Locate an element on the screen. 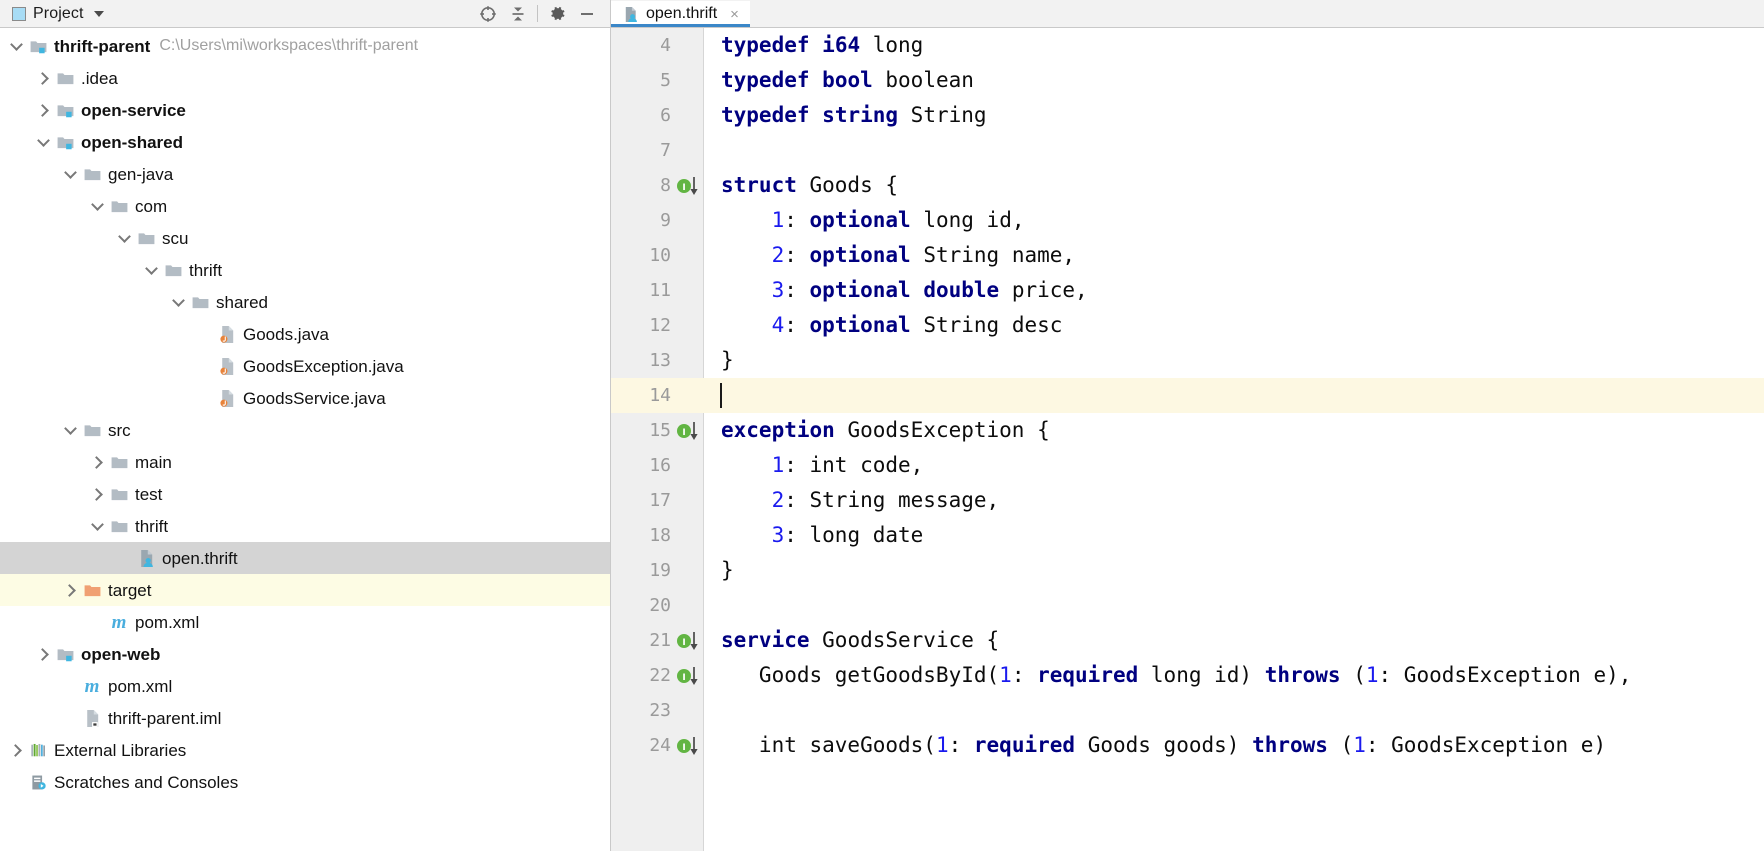 Image resolution: width=1764 pixels, height=851 pixels. code-line: 17 2: String message, is located at coordinates (1187, 500).